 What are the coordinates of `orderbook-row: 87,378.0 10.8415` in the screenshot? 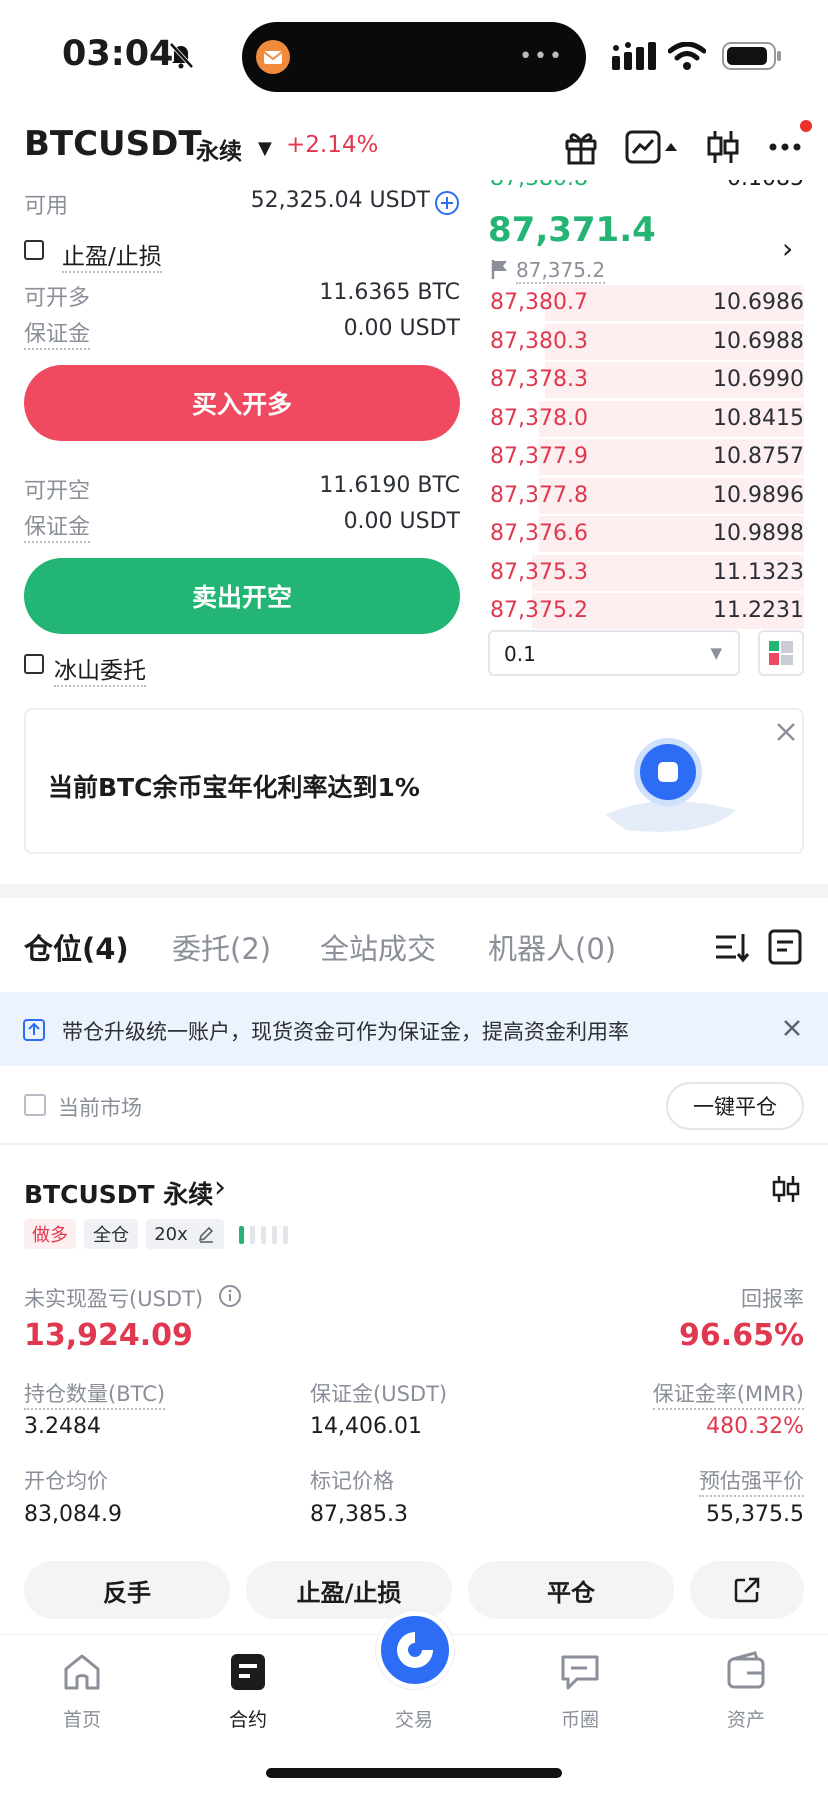 It's located at (646, 419).